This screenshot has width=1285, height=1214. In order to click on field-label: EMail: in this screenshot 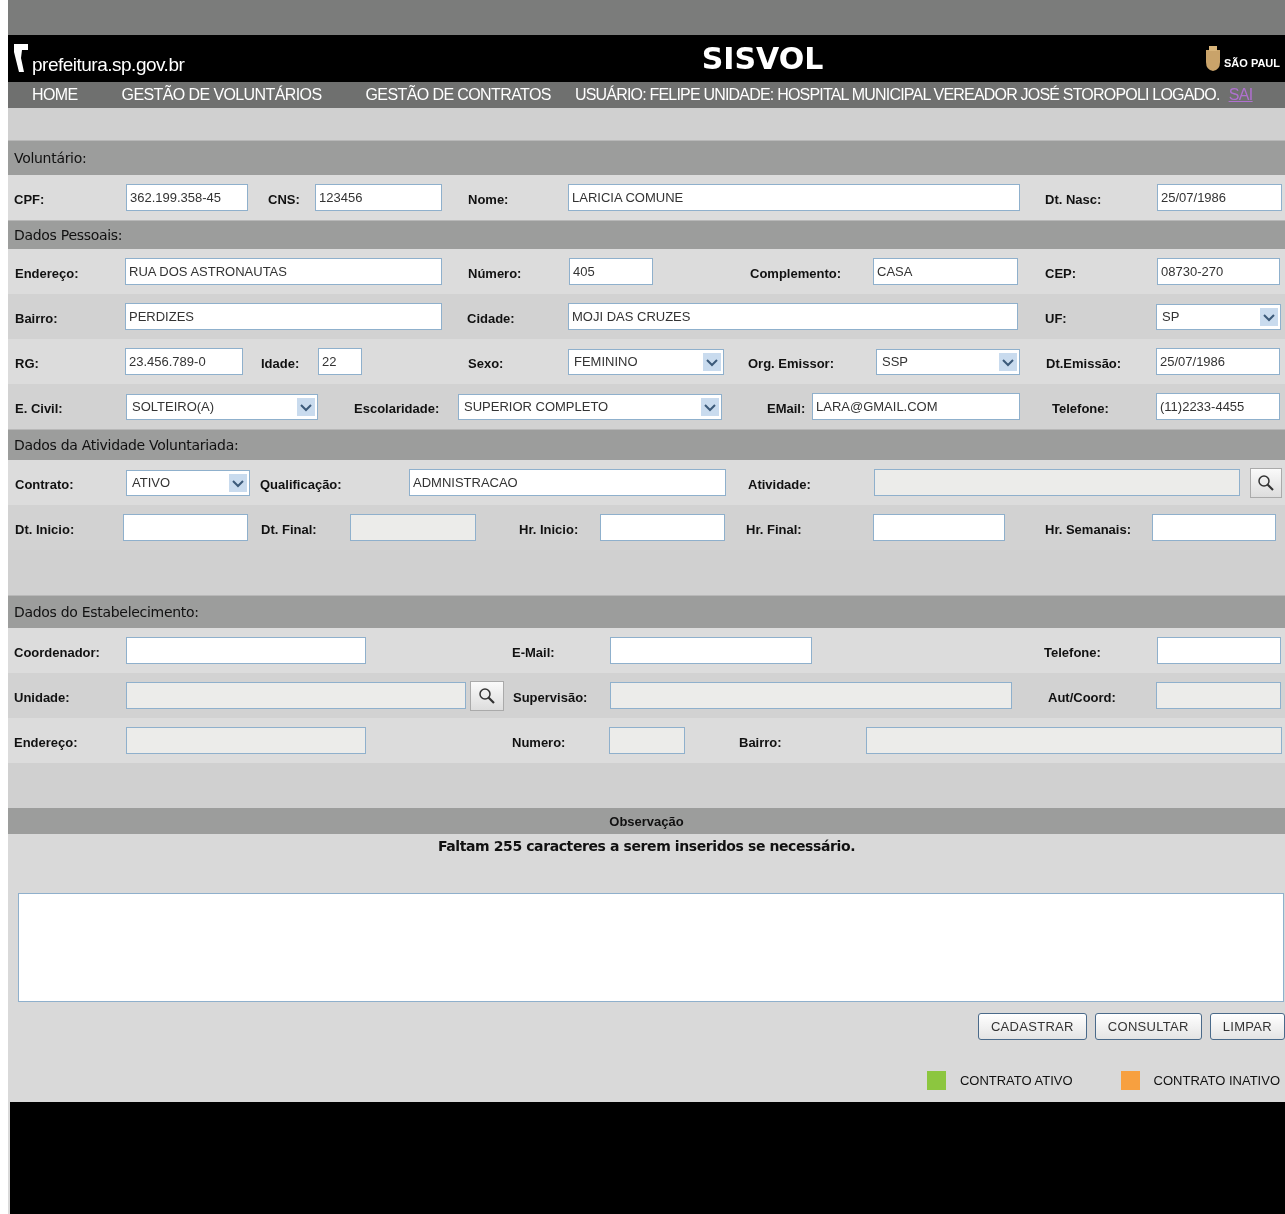, I will do `click(786, 408)`.